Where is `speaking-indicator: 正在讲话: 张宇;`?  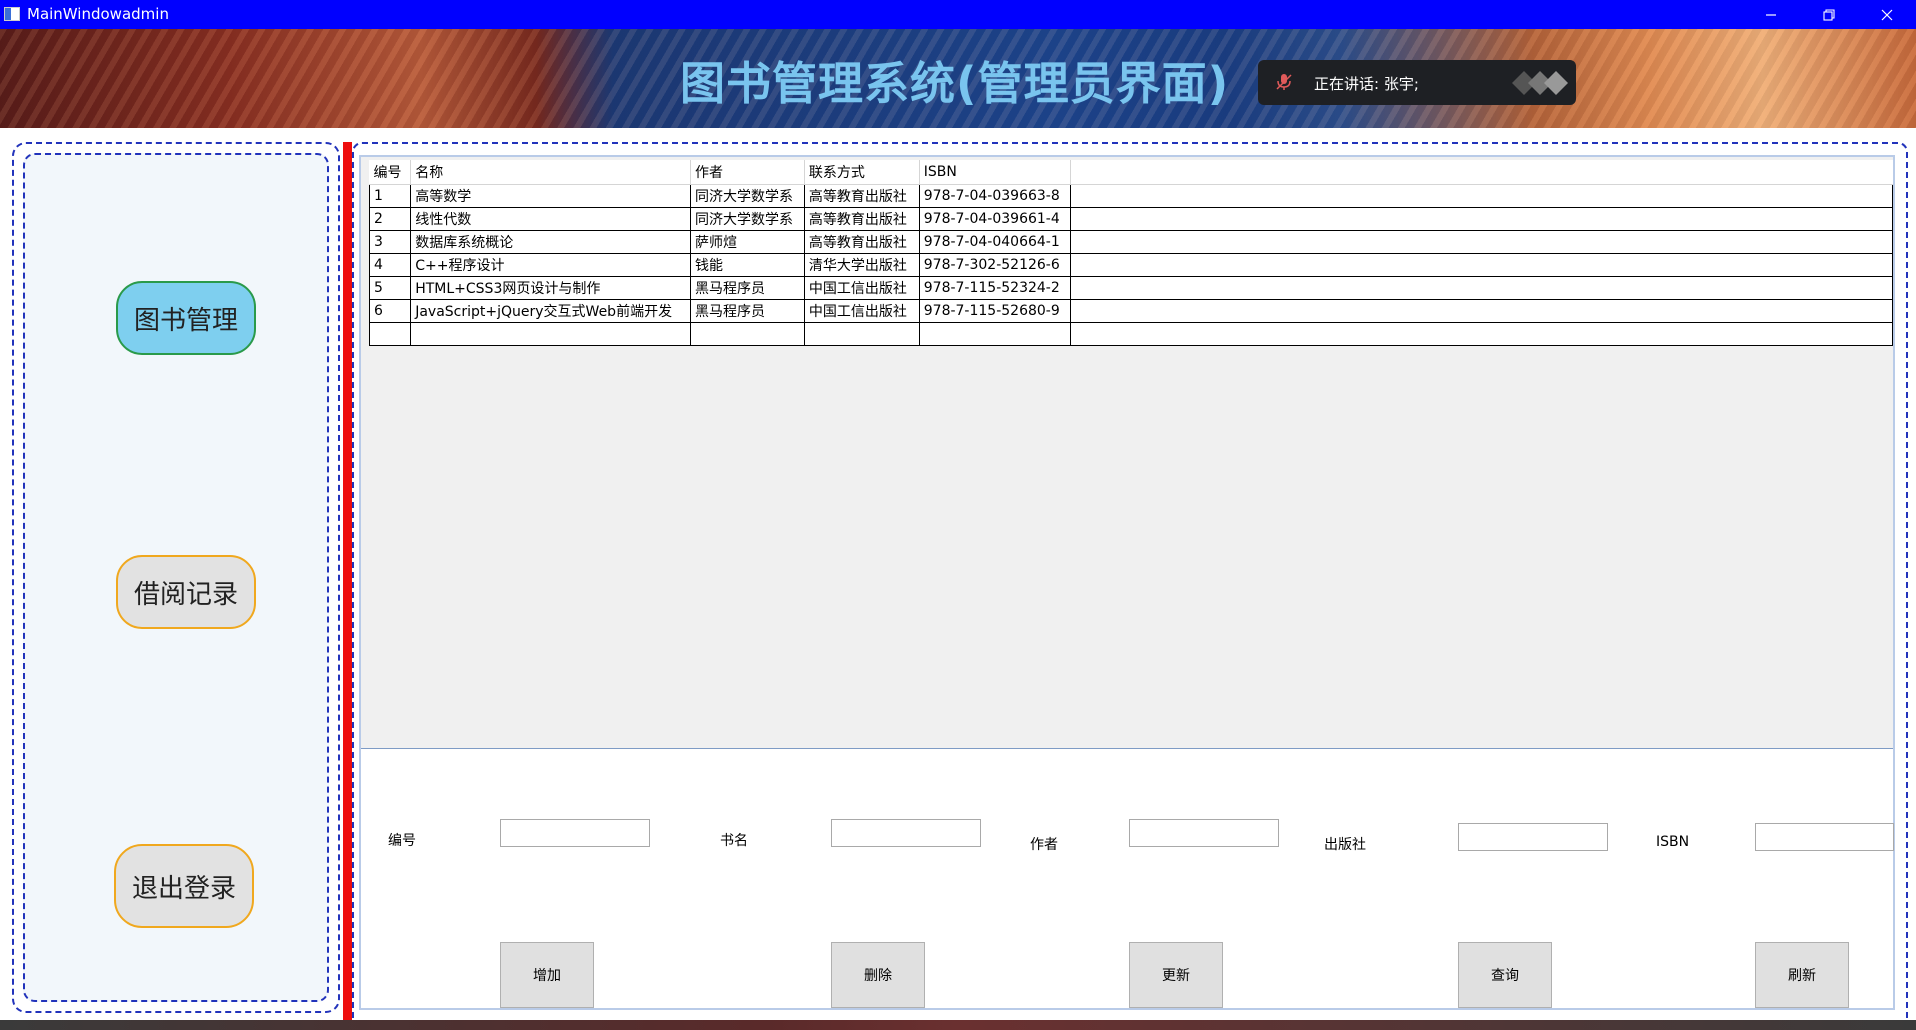 speaking-indicator: 正在讲话: 张宇; is located at coordinates (1417, 82).